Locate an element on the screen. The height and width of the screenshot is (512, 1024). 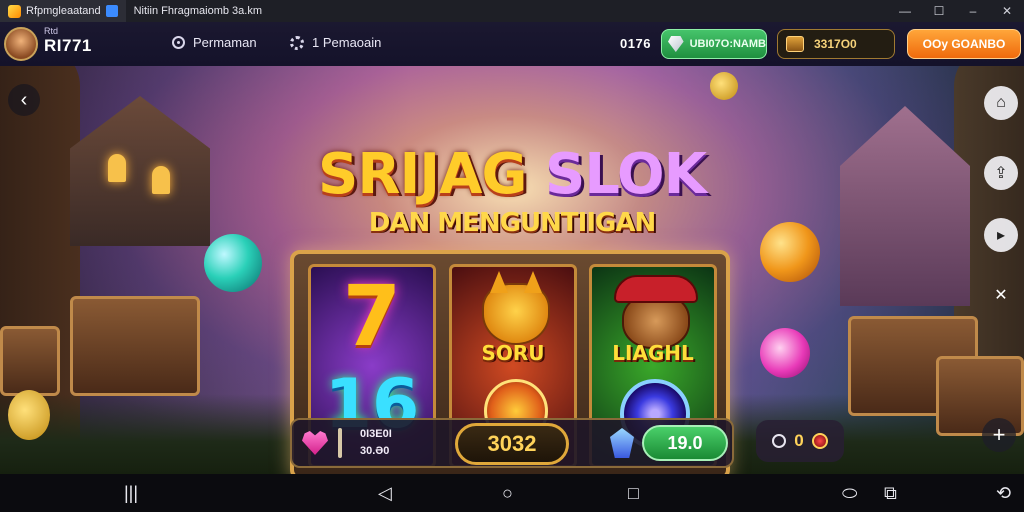
gems-label: UBI07O:NAMB is located at coordinates (727, 44).